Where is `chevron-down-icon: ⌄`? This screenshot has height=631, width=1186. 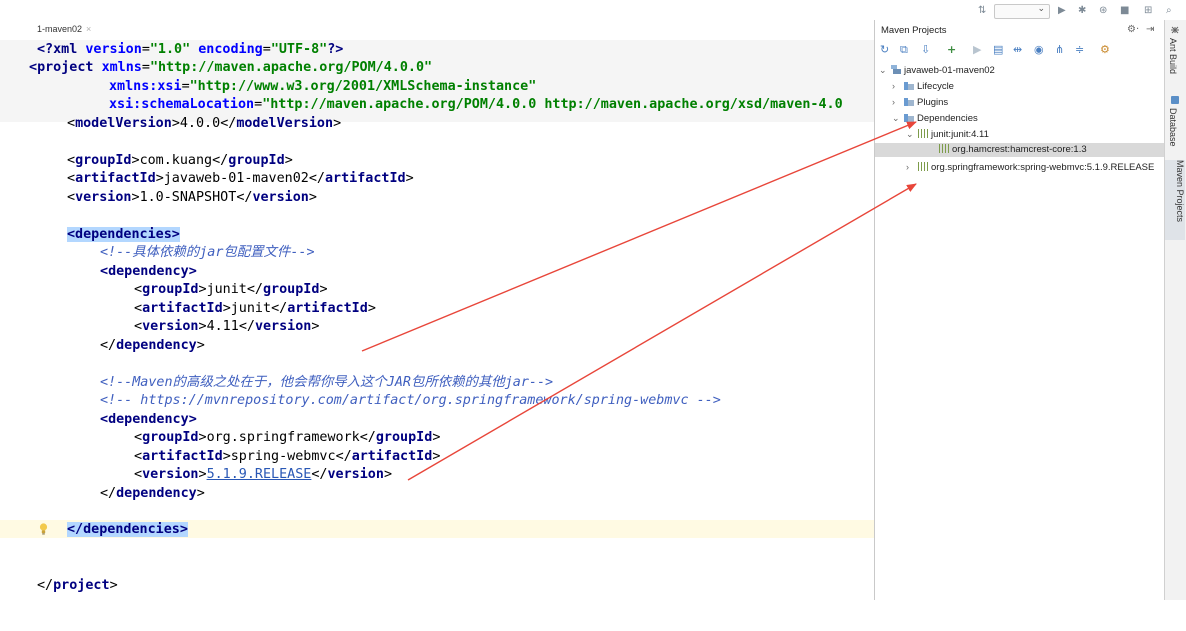 chevron-down-icon: ⌄ is located at coordinates (1041, 9).